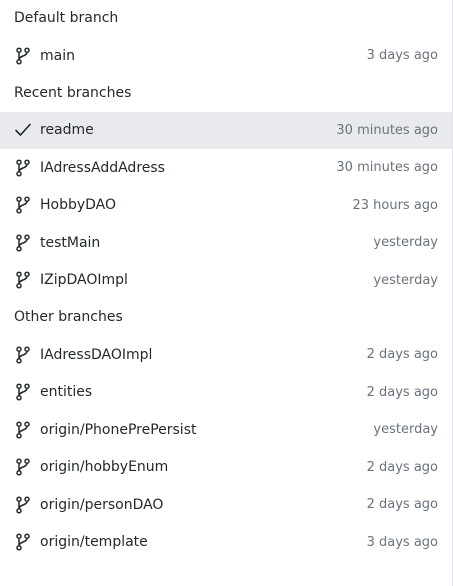  Describe the element at coordinates (67, 130) in the screenshot. I see `branch-name: readme` at that location.